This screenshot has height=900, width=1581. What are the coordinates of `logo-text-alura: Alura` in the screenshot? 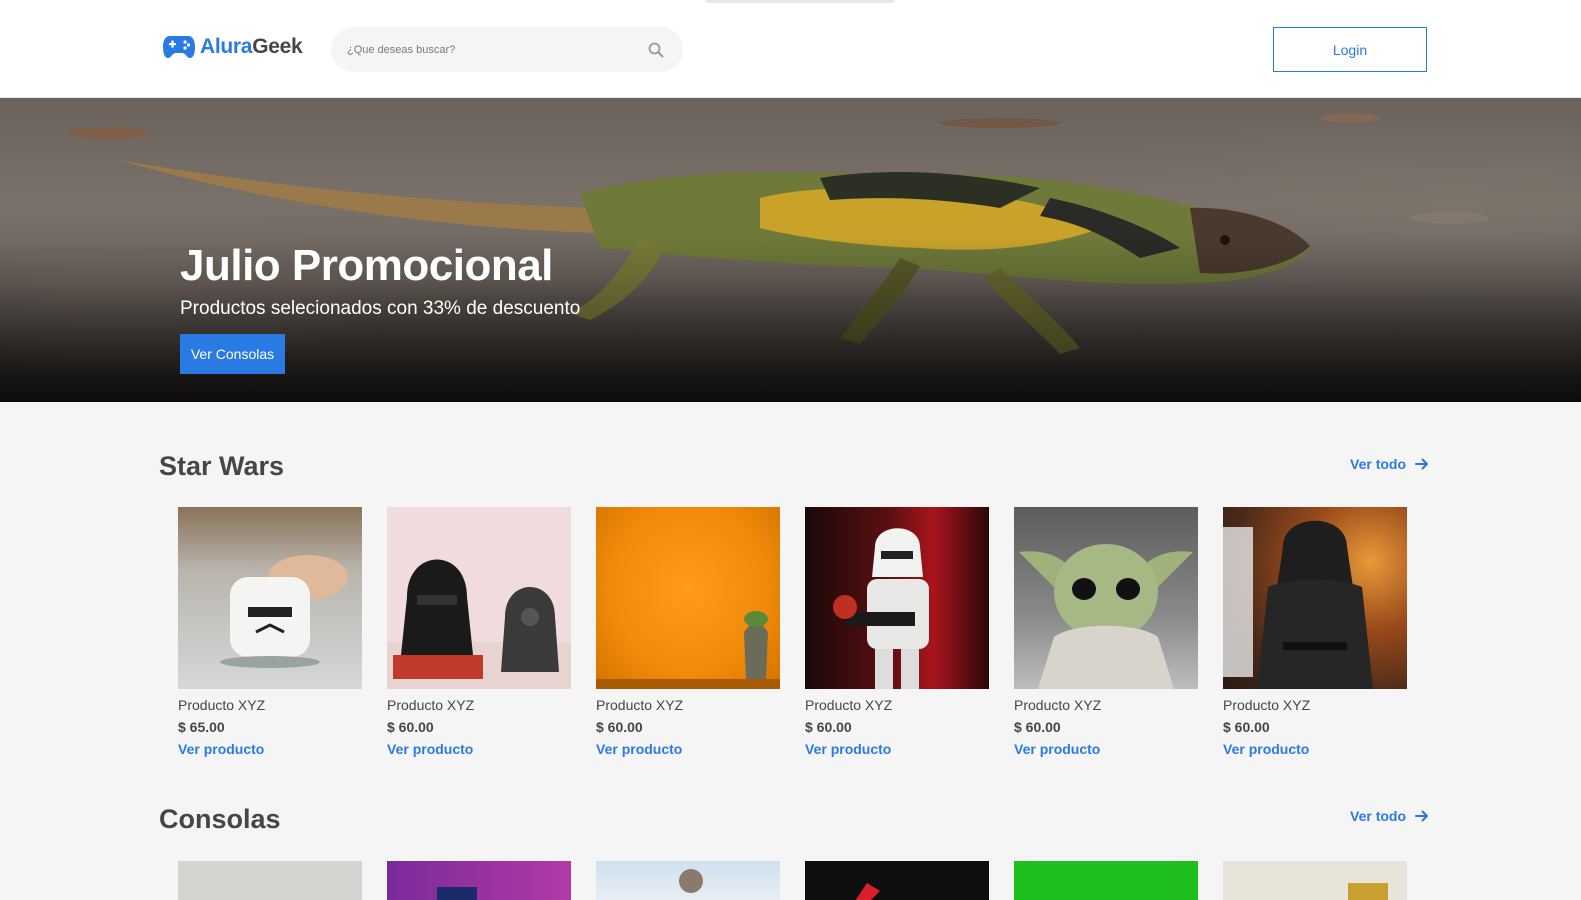 It's located at (226, 46).